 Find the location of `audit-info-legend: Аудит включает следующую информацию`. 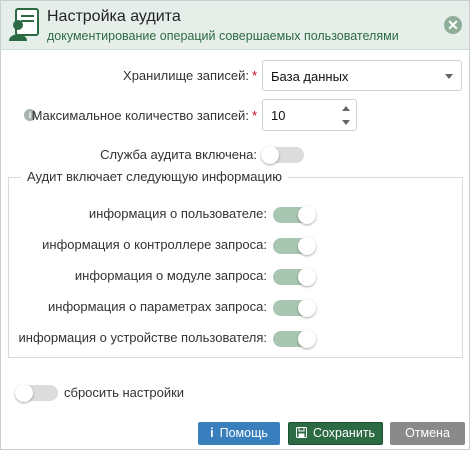

audit-info-legend: Аудит включает следующую информацию is located at coordinates (154, 176).